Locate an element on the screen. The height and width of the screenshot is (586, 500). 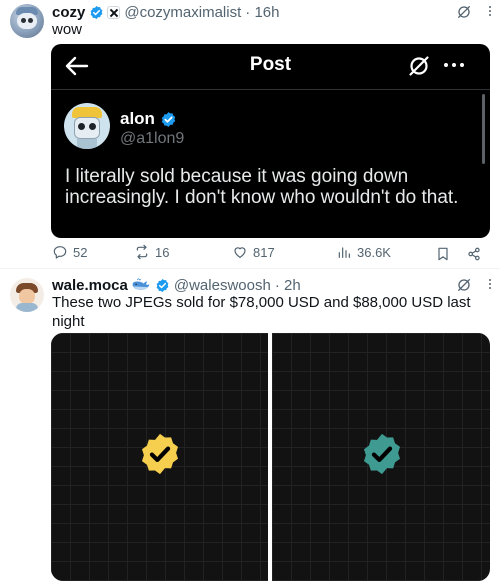
screenshot-author-handle: @a1lon9 is located at coordinates (152, 138).